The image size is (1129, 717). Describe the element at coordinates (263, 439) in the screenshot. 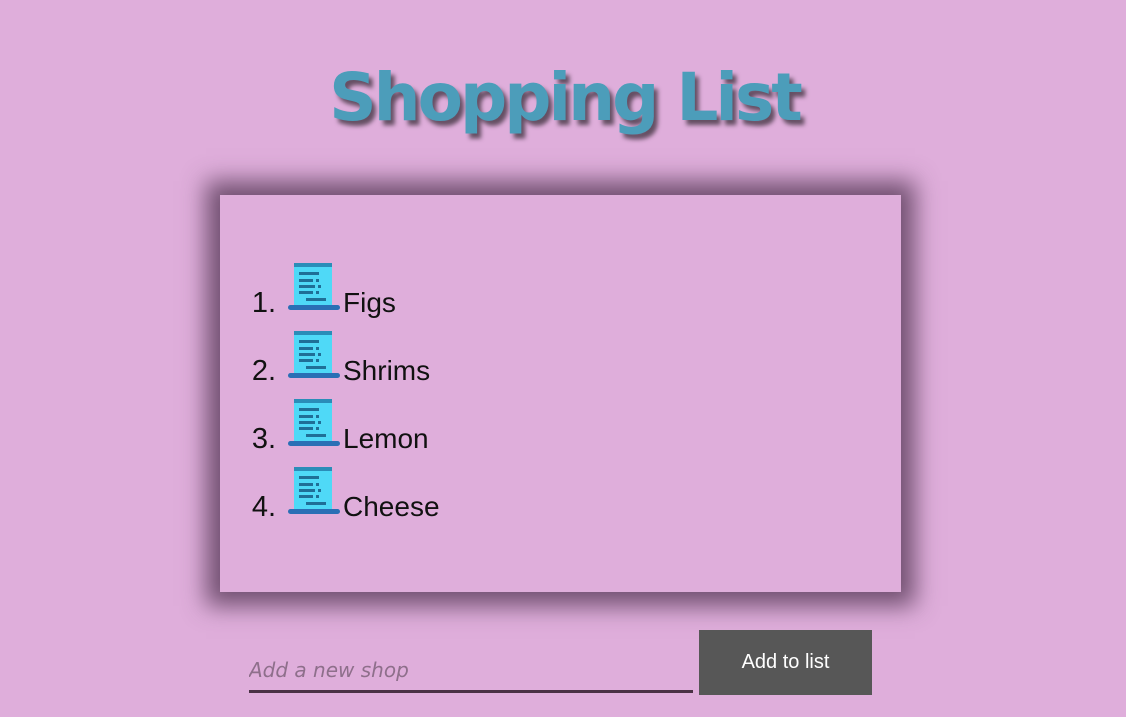

I see `list-item-number: 3.` at that location.